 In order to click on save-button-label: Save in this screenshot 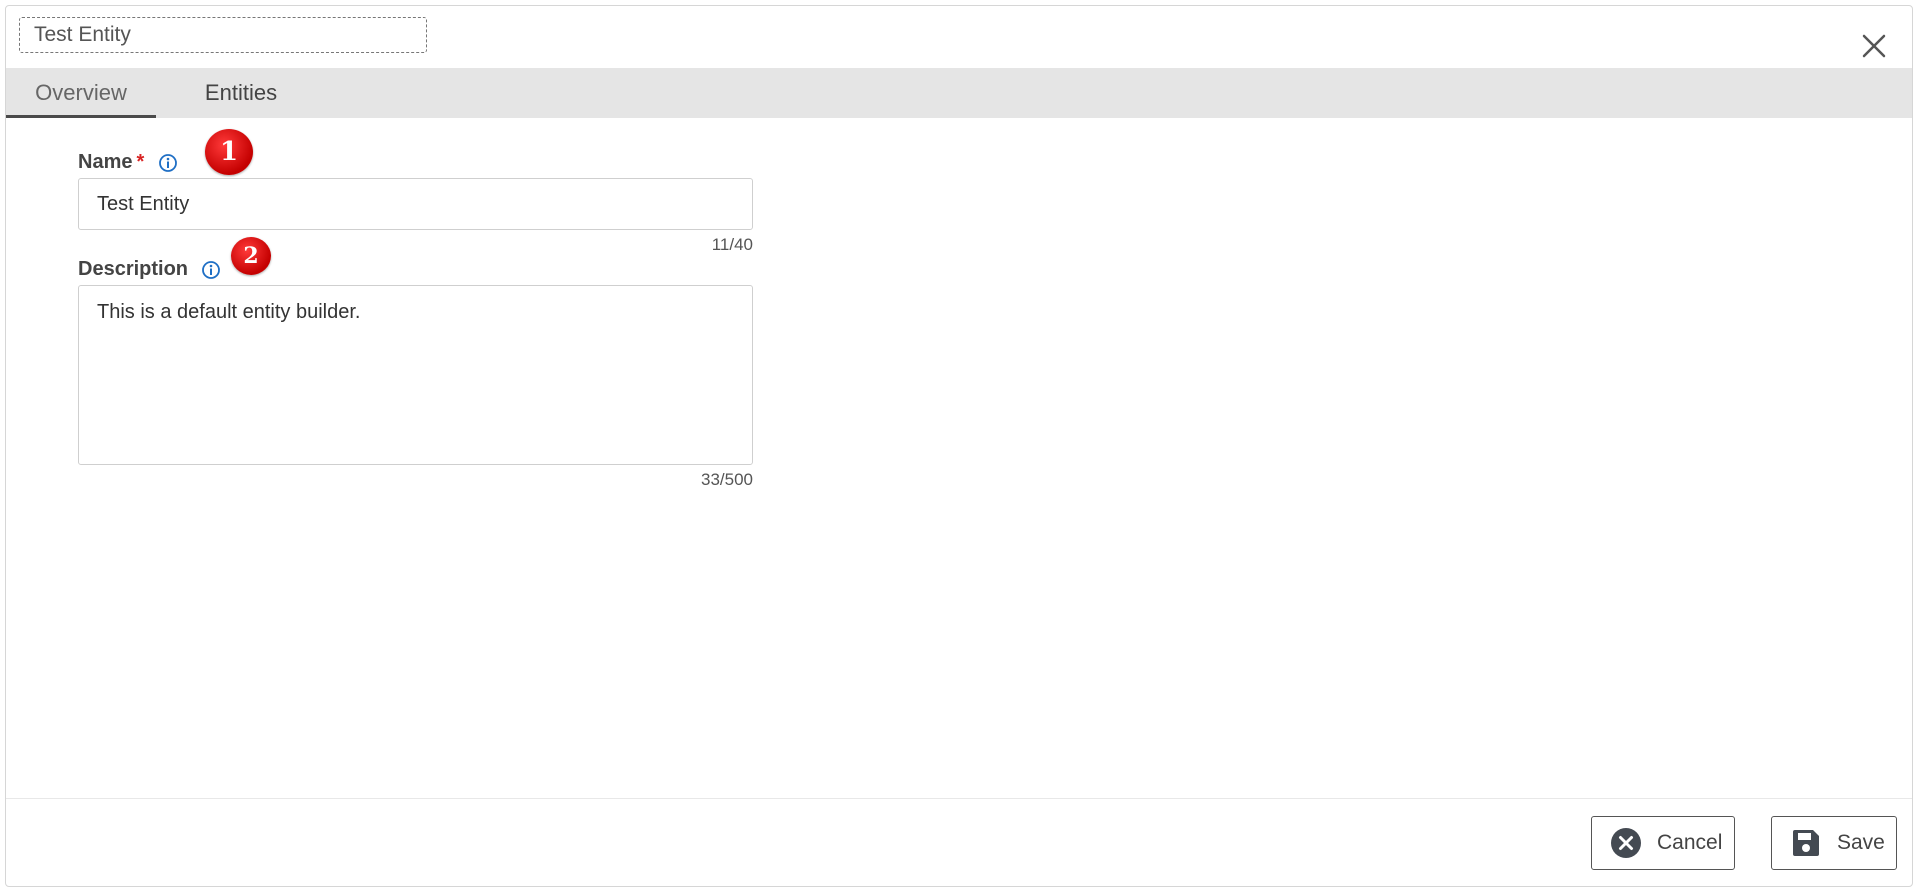, I will do `click(1861, 842)`.